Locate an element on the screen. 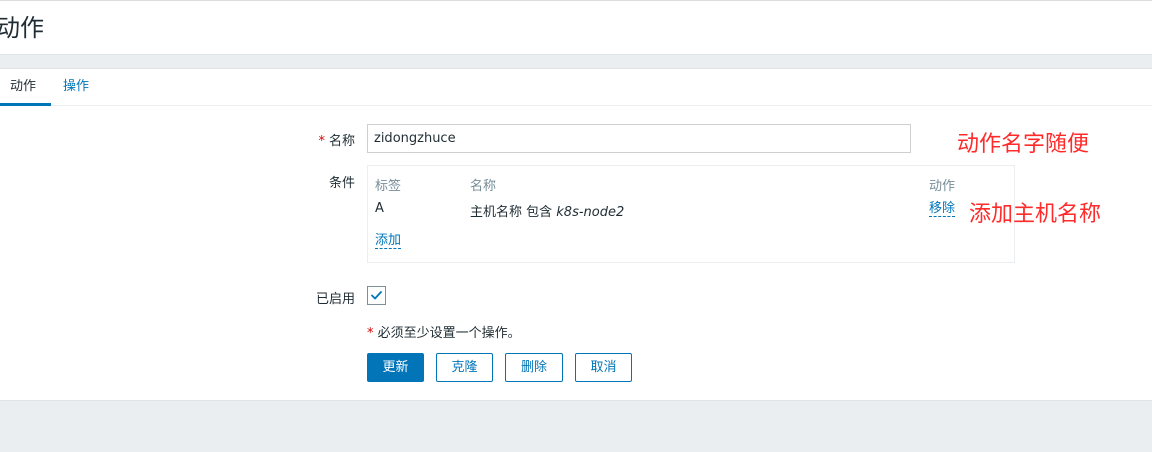 The width and height of the screenshot is (1152, 452). name-label: * 名称 is located at coordinates (336, 141).